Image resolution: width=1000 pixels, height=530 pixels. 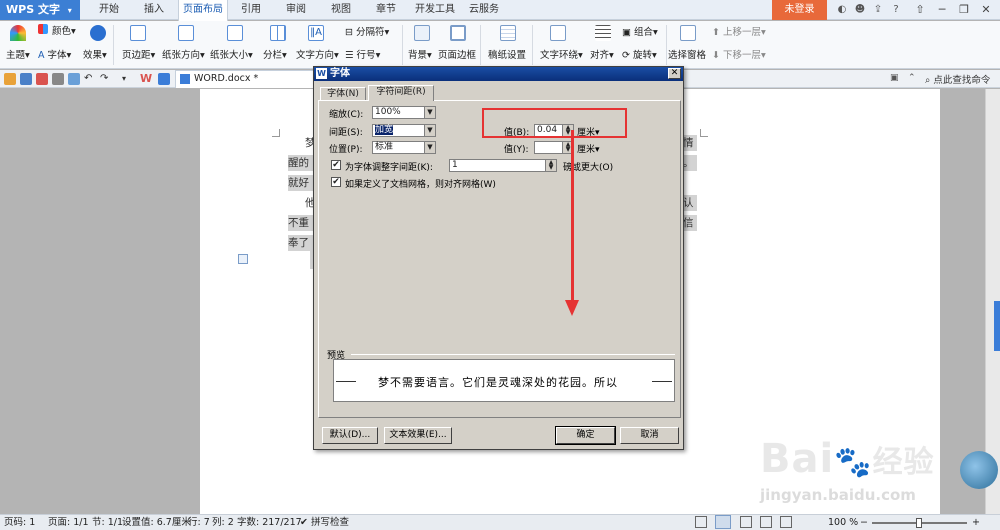 I want to click on close-window-button: ✕, so click(x=986, y=10).